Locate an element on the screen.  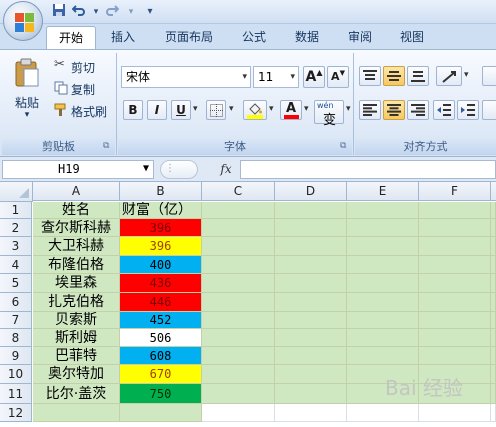
font-color-button: A is located at coordinates (291, 110).